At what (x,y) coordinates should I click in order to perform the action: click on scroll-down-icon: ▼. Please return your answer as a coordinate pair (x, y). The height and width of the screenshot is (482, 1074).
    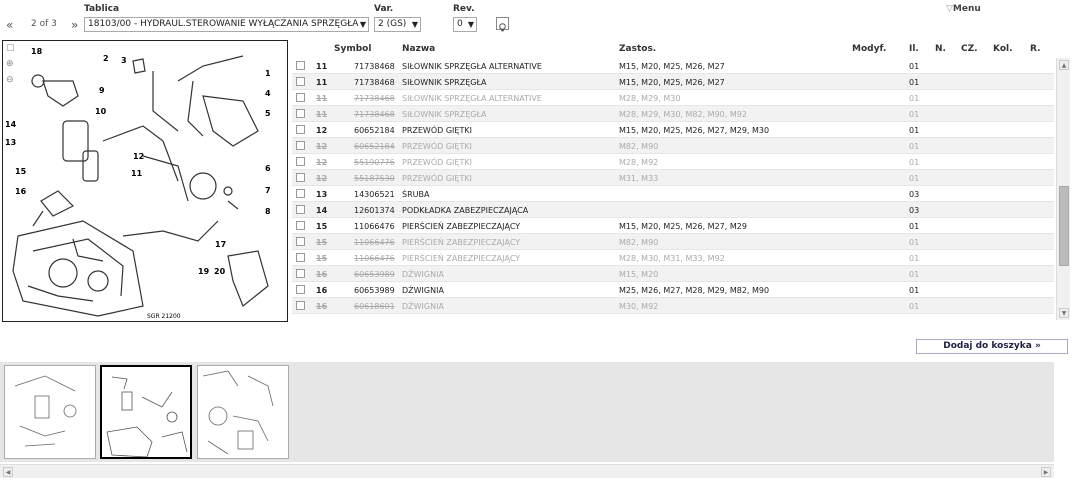
    Looking at the image, I should click on (1064, 313).